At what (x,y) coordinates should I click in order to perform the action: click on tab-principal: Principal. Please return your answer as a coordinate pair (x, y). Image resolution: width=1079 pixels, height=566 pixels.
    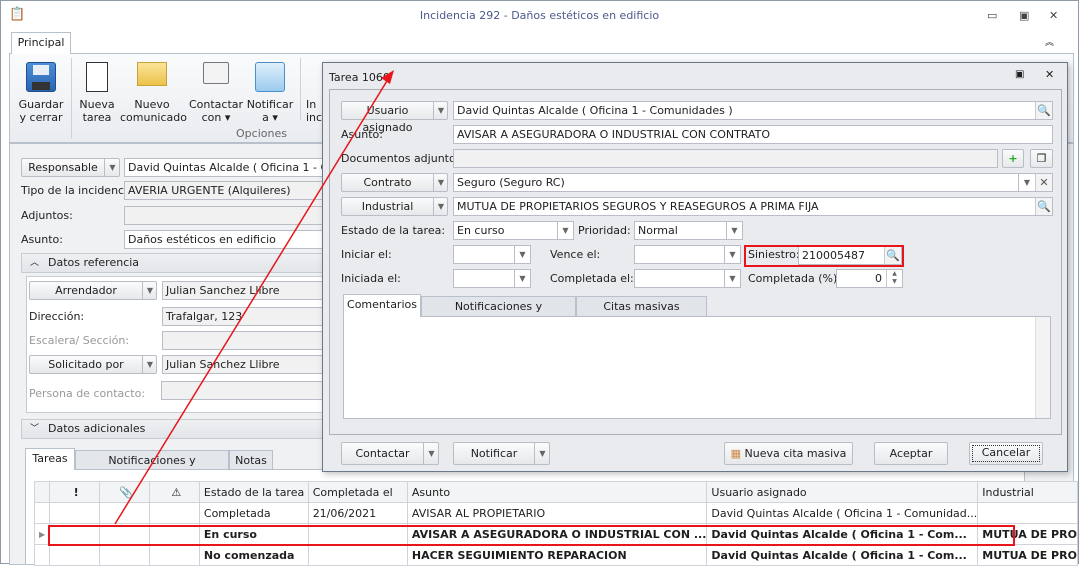
    Looking at the image, I should click on (41, 43).